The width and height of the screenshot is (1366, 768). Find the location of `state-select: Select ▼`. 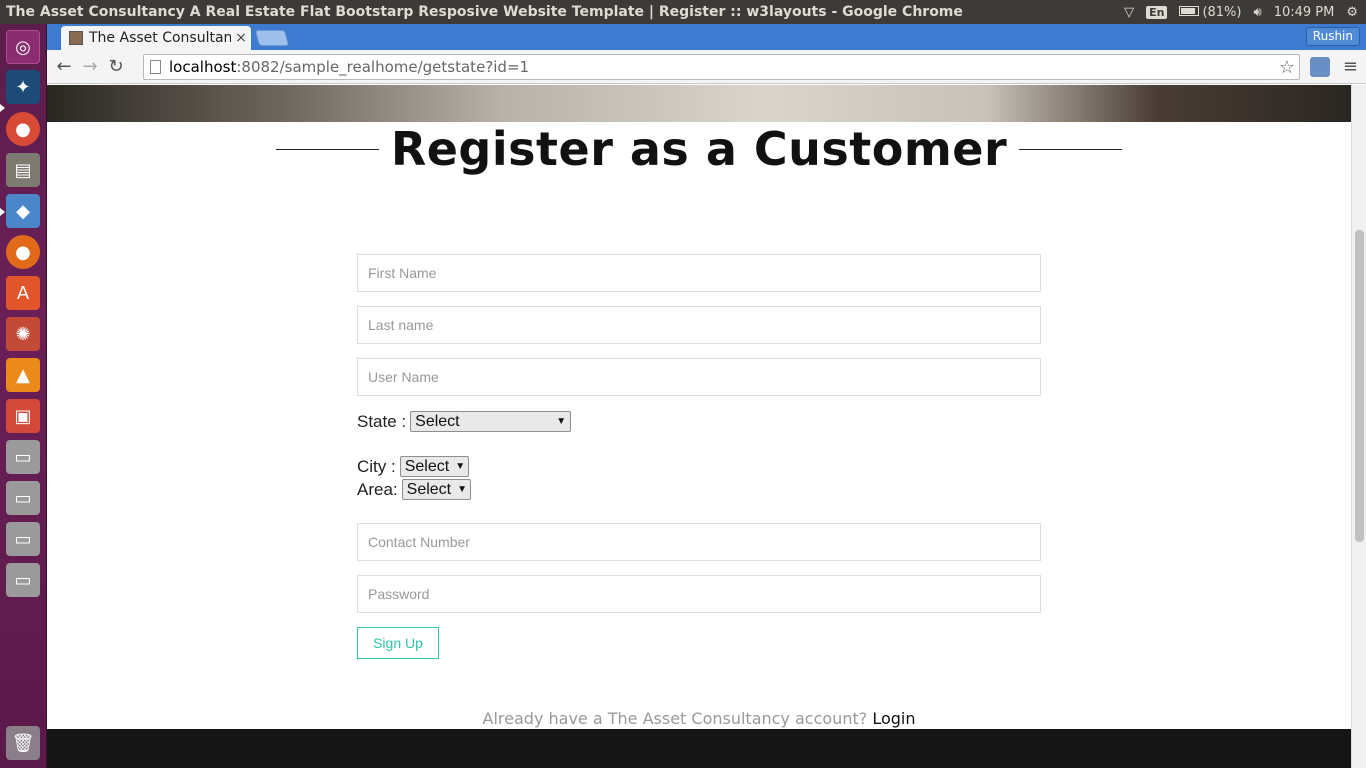

state-select: Select ▼ is located at coordinates (491, 421).